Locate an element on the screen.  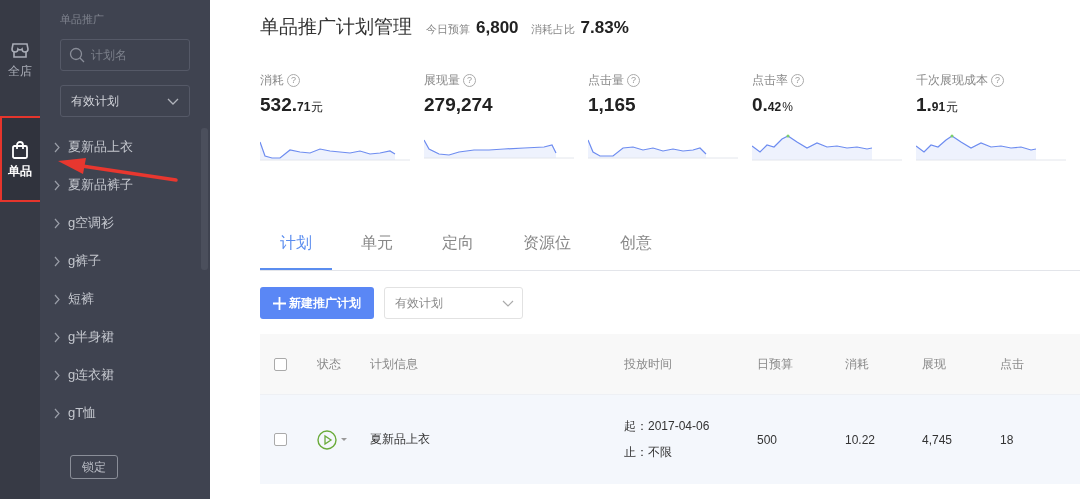
nav-item: 单品 is located at coordinates (20, 159).